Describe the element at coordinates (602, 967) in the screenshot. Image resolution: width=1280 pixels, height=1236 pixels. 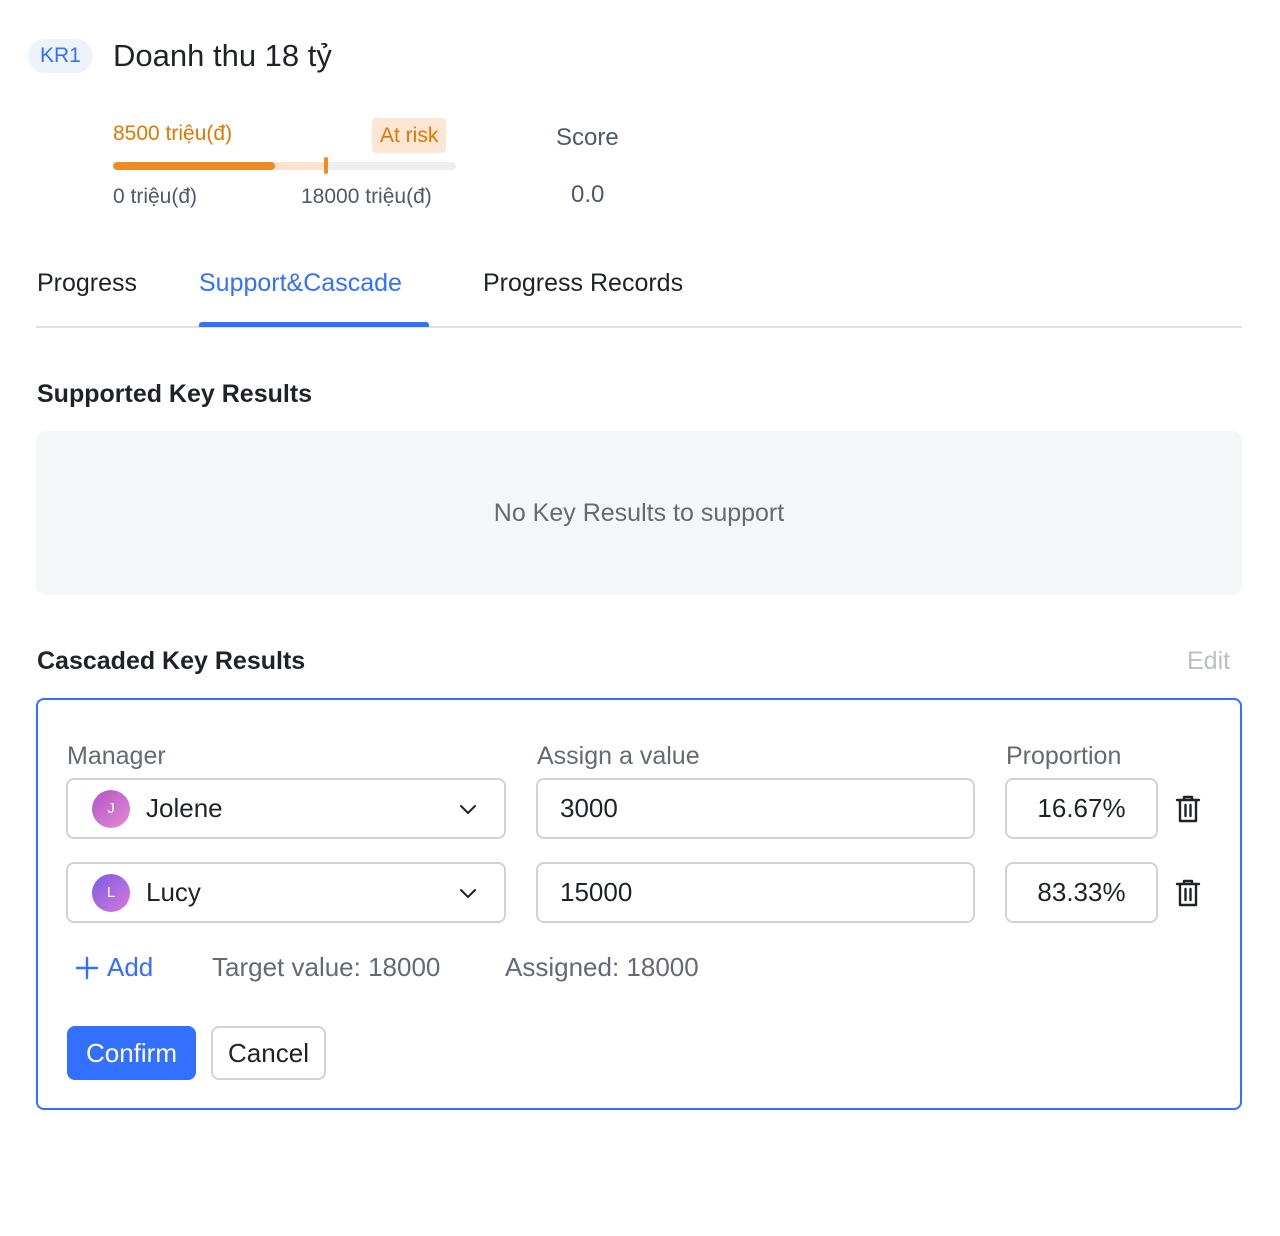
I see `assigned-value-text: Assigned: 18000` at that location.